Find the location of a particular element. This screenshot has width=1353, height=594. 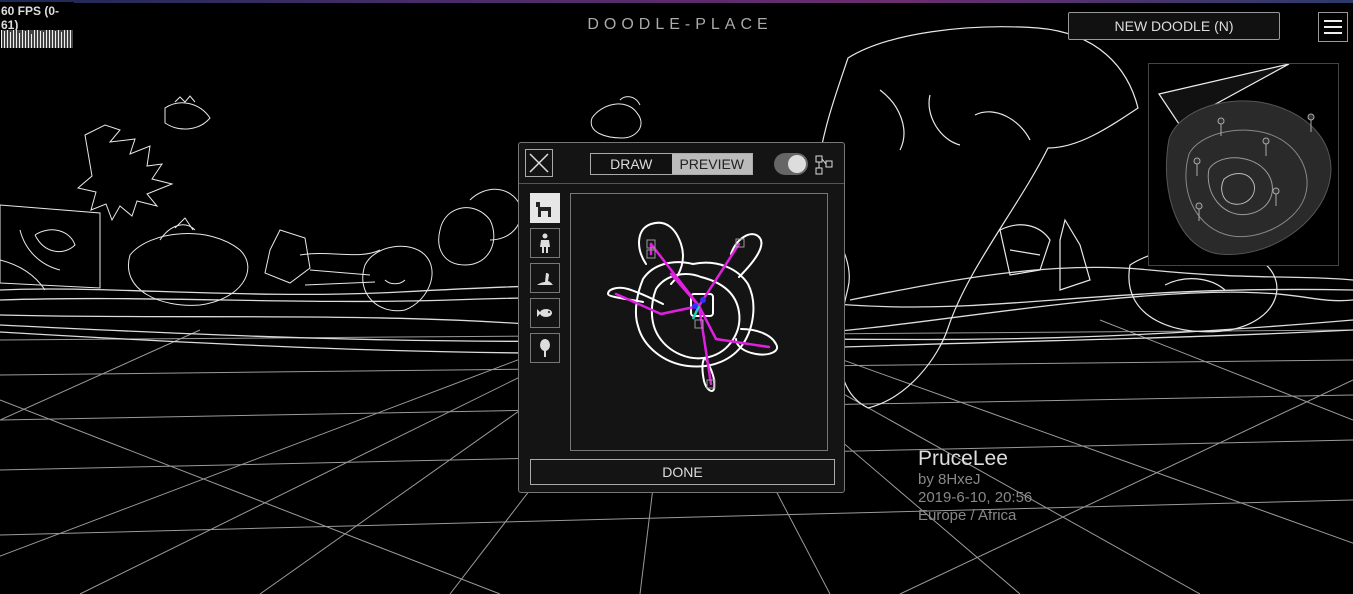

close-button is located at coordinates (539, 163).